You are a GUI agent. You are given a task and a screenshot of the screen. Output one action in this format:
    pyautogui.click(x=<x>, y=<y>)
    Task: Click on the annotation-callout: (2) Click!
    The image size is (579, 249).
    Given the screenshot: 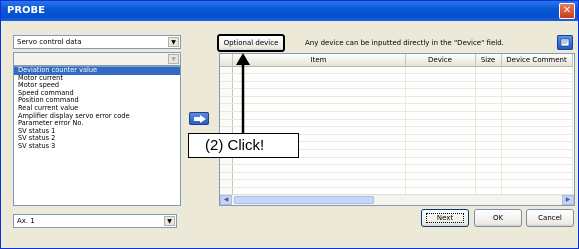 What is the action you would take?
    pyautogui.click(x=243, y=145)
    